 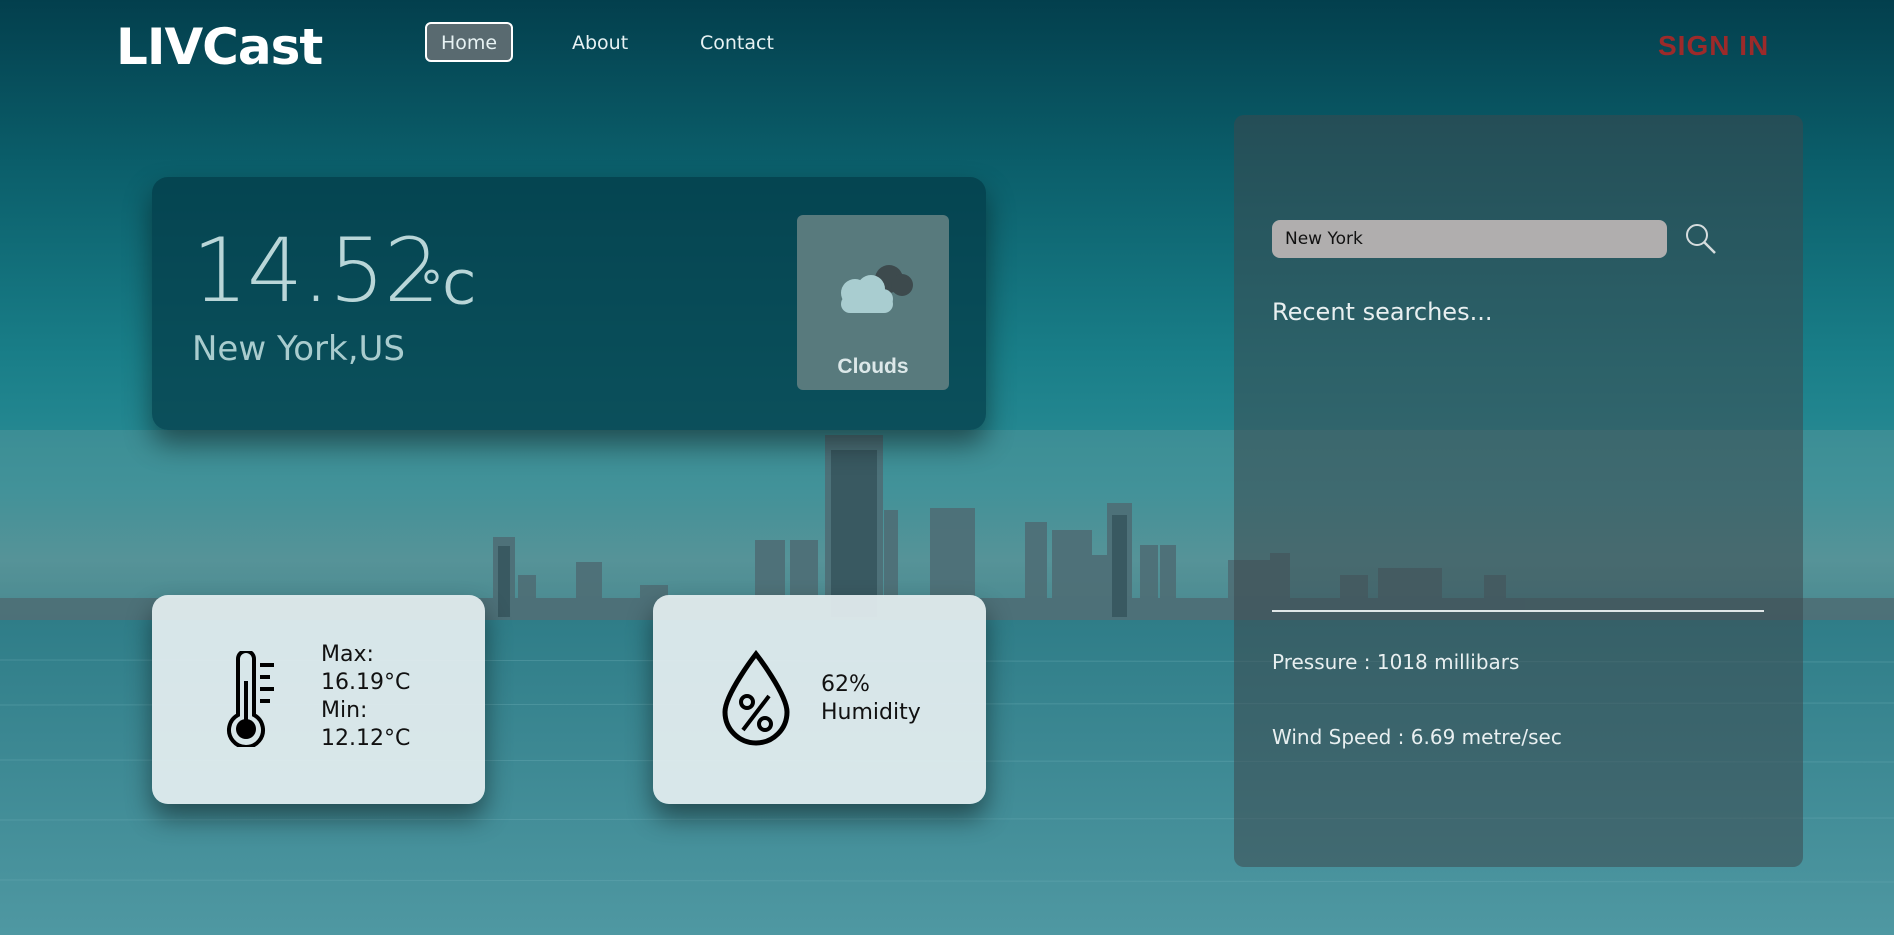 What do you see at coordinates (219, 47) in the screenshot?
I see `brand-logo: LIVCast` at bounding box center [219, 47].